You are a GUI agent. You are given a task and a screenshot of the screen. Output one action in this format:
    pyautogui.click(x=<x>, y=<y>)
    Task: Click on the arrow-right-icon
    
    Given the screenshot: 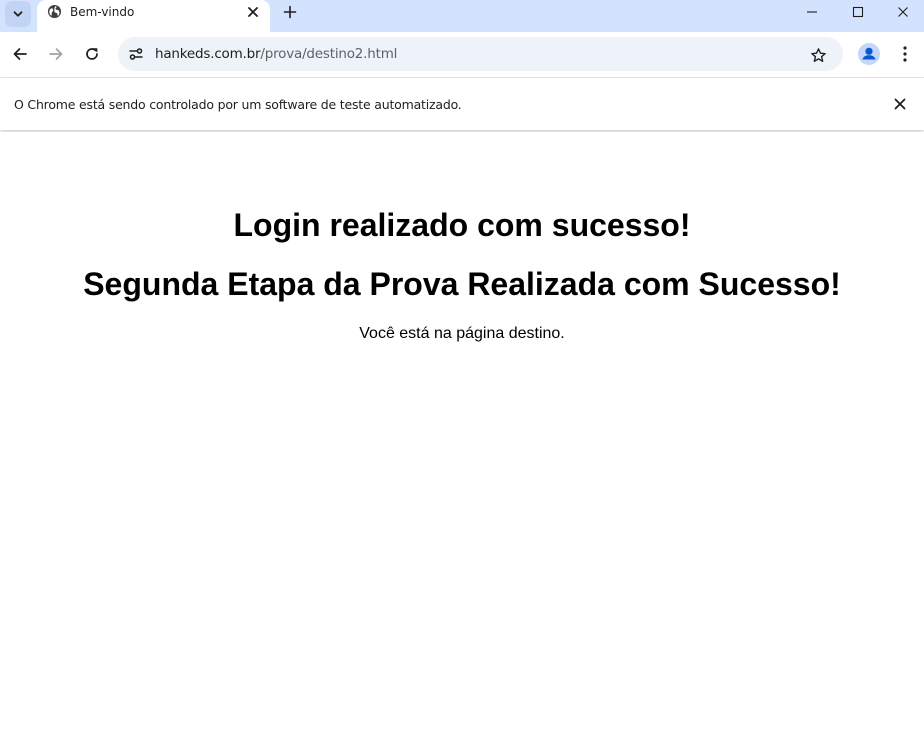 What is the action you would take?
    pyautogui.click(x=56, y=54)
    